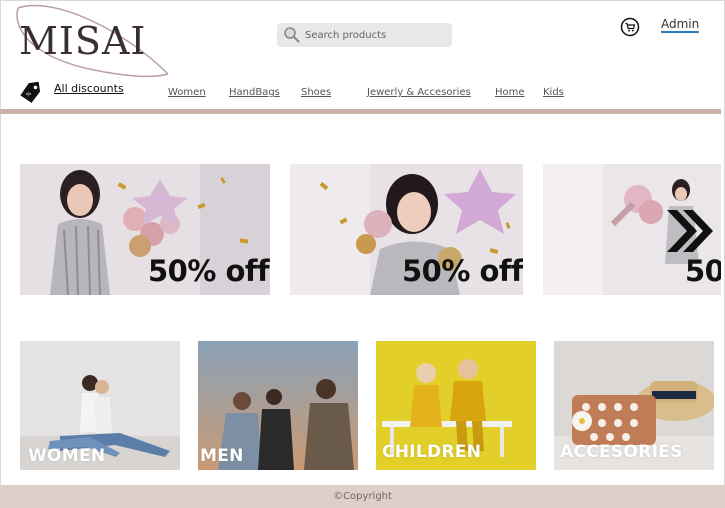 The image size is (725, 508). What do you see at coordinates (89, 88) in the screenshot?
I see `all-discounts-label: All discounts` at bounding box center [89, 88].